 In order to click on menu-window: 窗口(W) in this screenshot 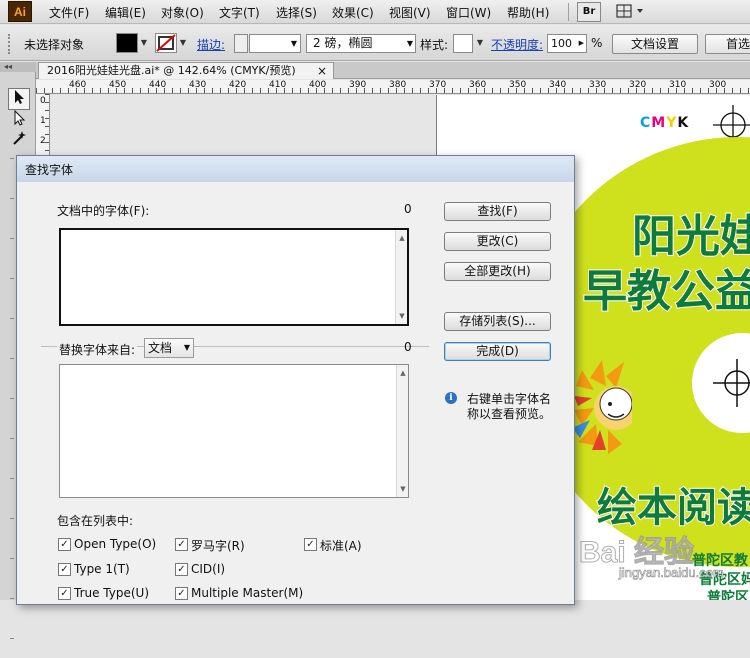, I will do `click(468, 12)`.